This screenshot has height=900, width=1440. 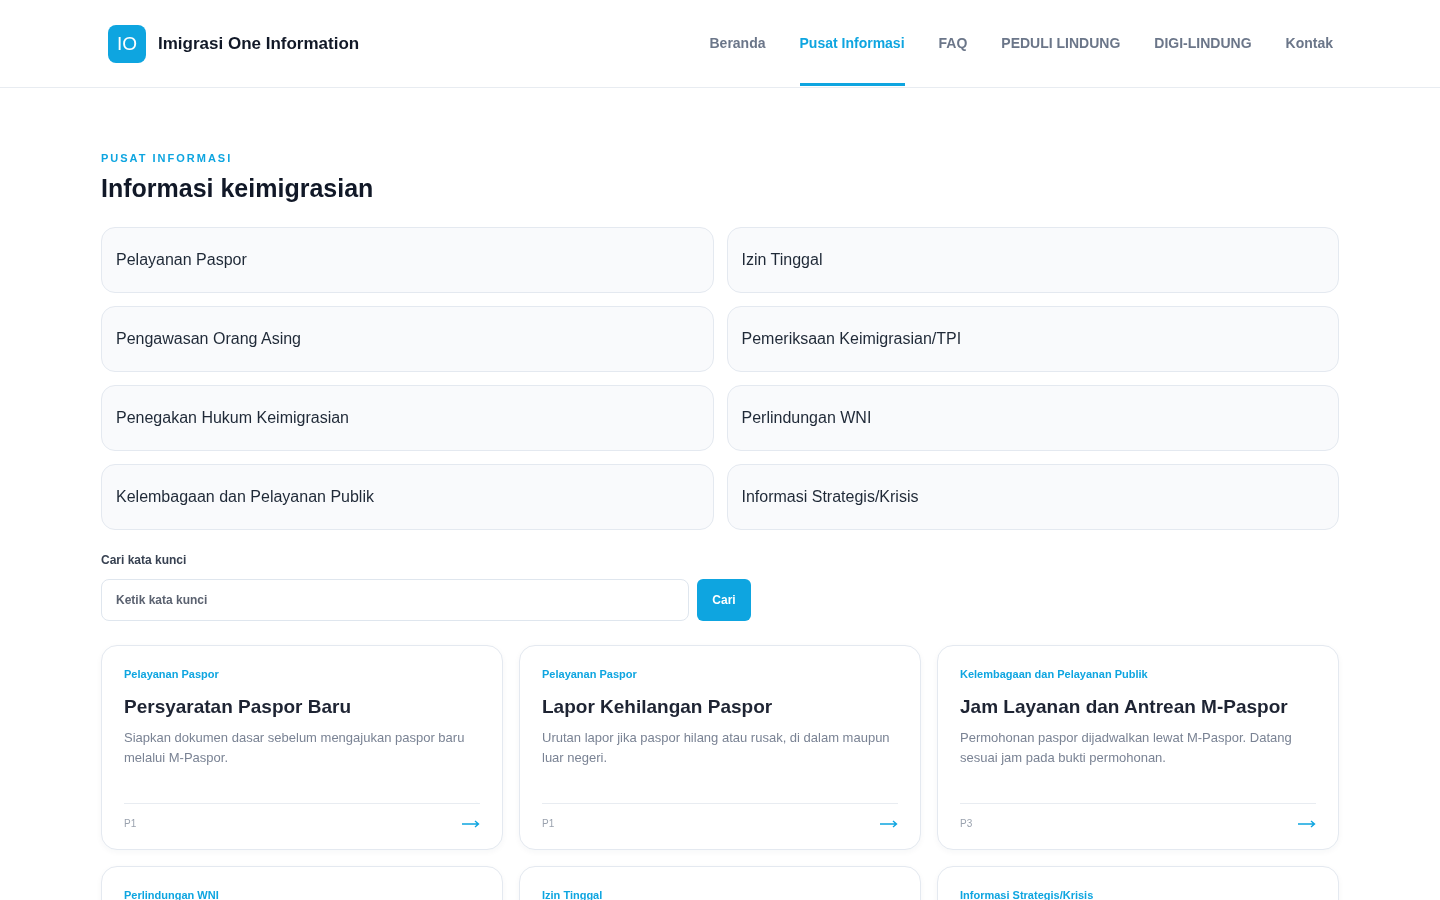 I want to click on article-title: Jam Layanan dan Antrean M-Paspor, so click(x=1124, y=707).